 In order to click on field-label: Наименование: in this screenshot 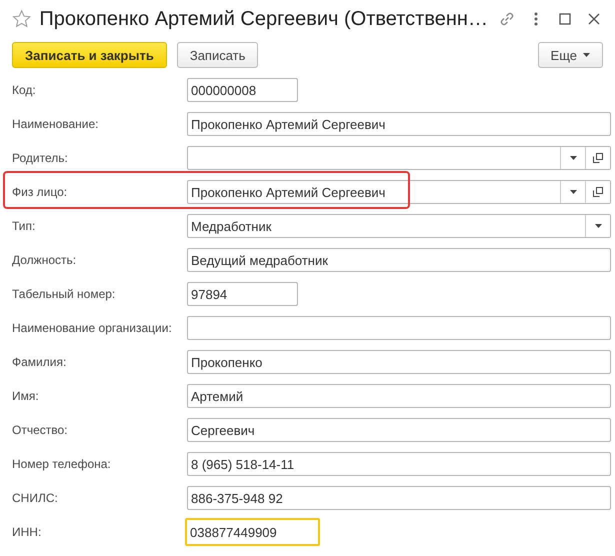, I will do `click(56, 124)`.